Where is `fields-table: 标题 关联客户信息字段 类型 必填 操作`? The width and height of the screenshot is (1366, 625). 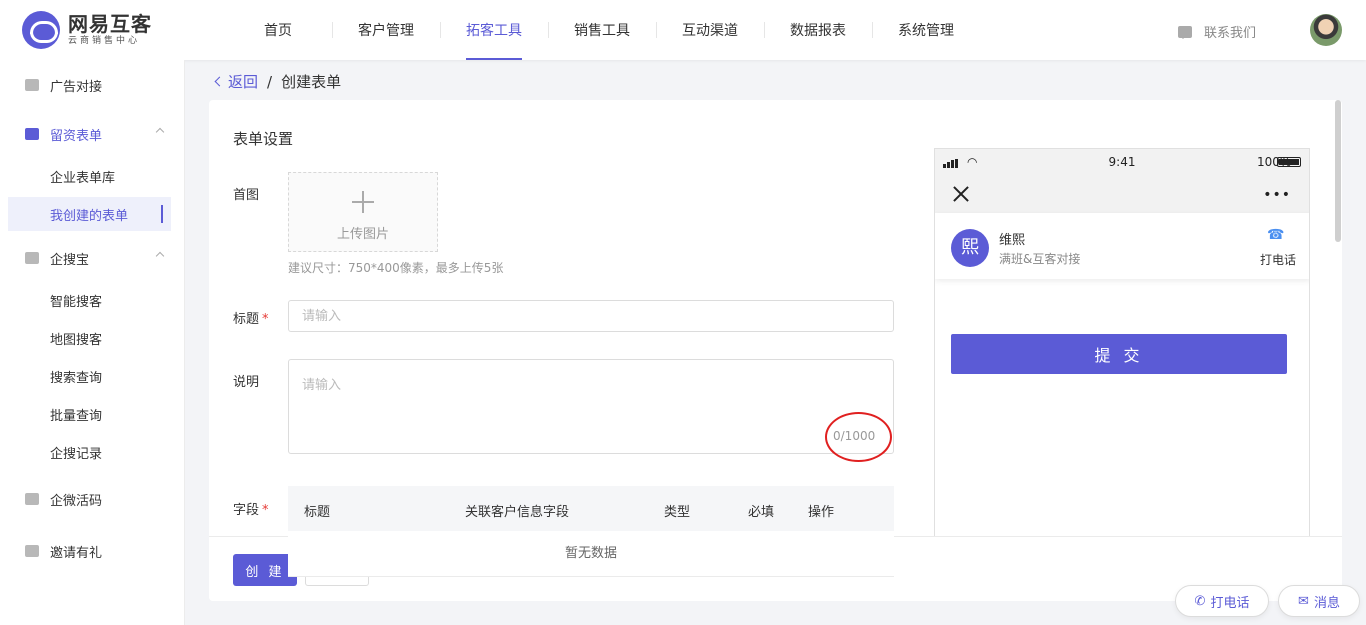 fields-table: 标题 关联客户信息字段 类型 必填 操作 is located at coordinates (591, 508).